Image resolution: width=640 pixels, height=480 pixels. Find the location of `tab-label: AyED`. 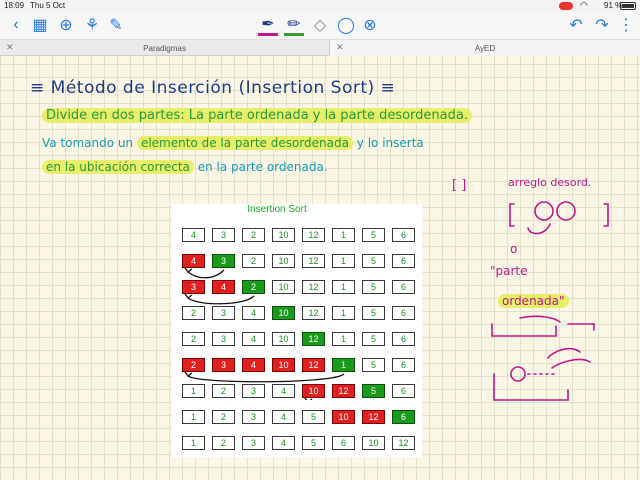

tab-label: AyED is located at coordinates (485, 48).